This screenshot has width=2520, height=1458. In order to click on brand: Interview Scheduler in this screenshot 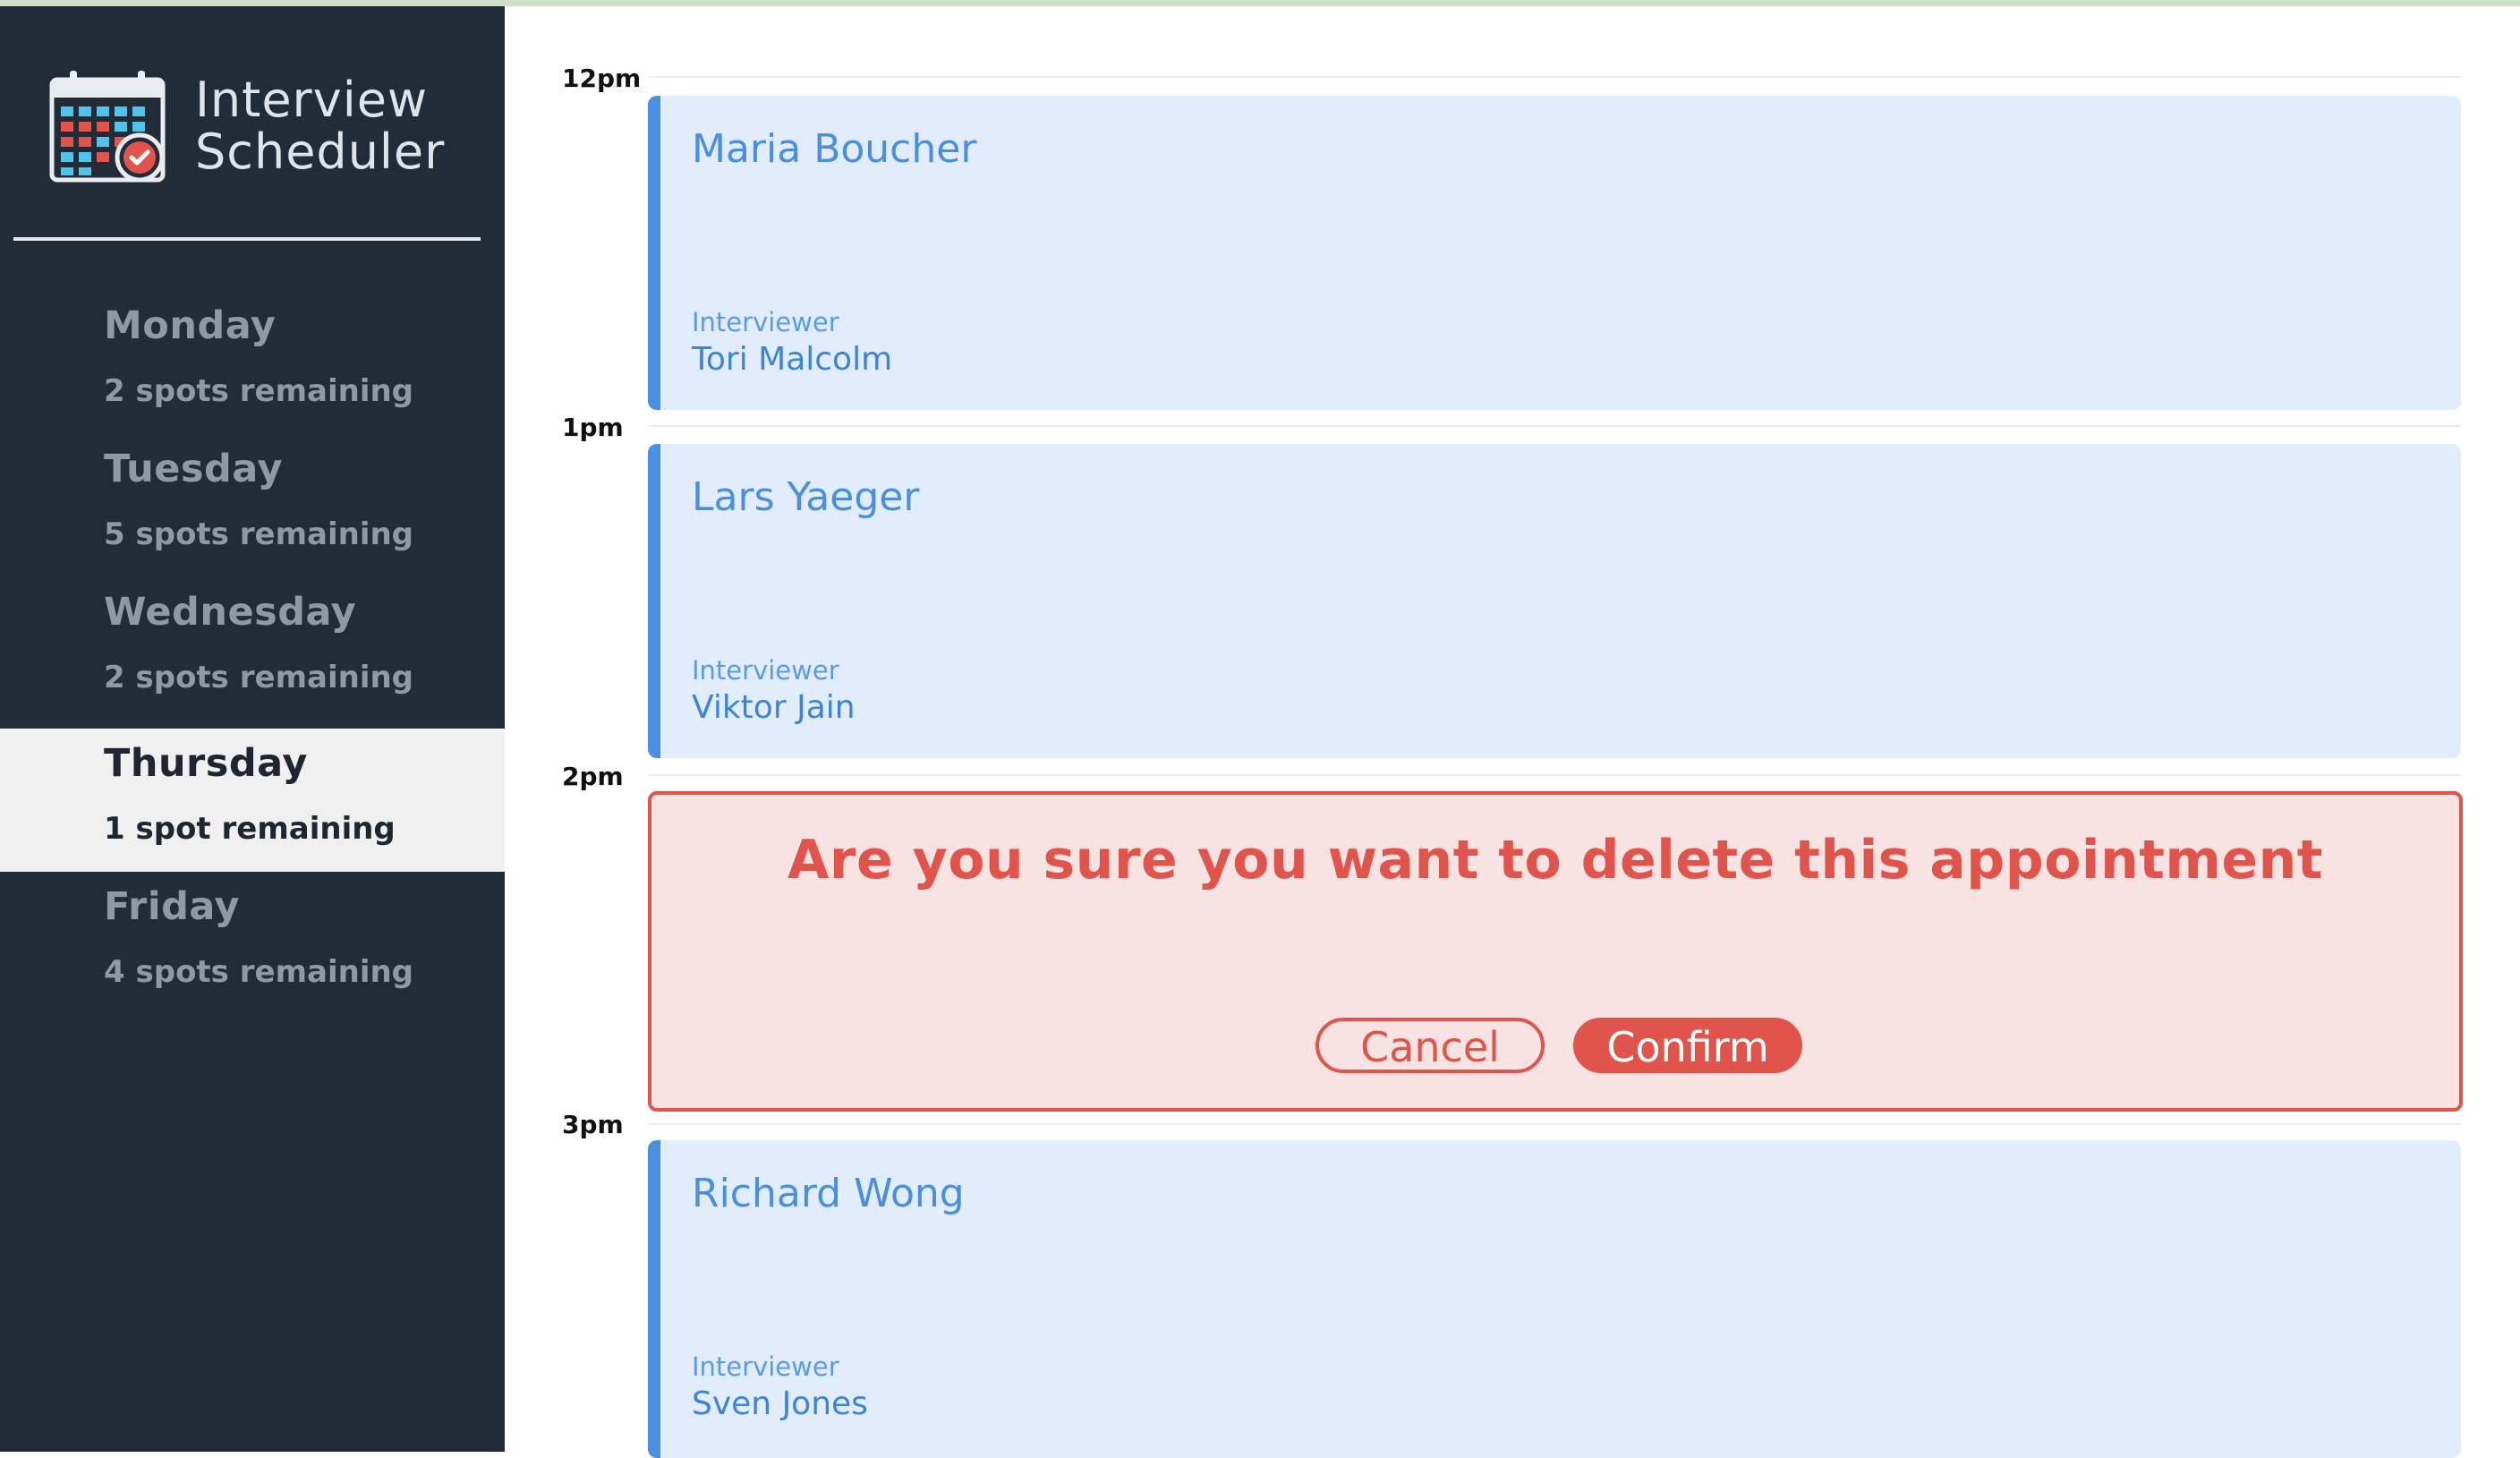, I will do `click(272, 129)`.